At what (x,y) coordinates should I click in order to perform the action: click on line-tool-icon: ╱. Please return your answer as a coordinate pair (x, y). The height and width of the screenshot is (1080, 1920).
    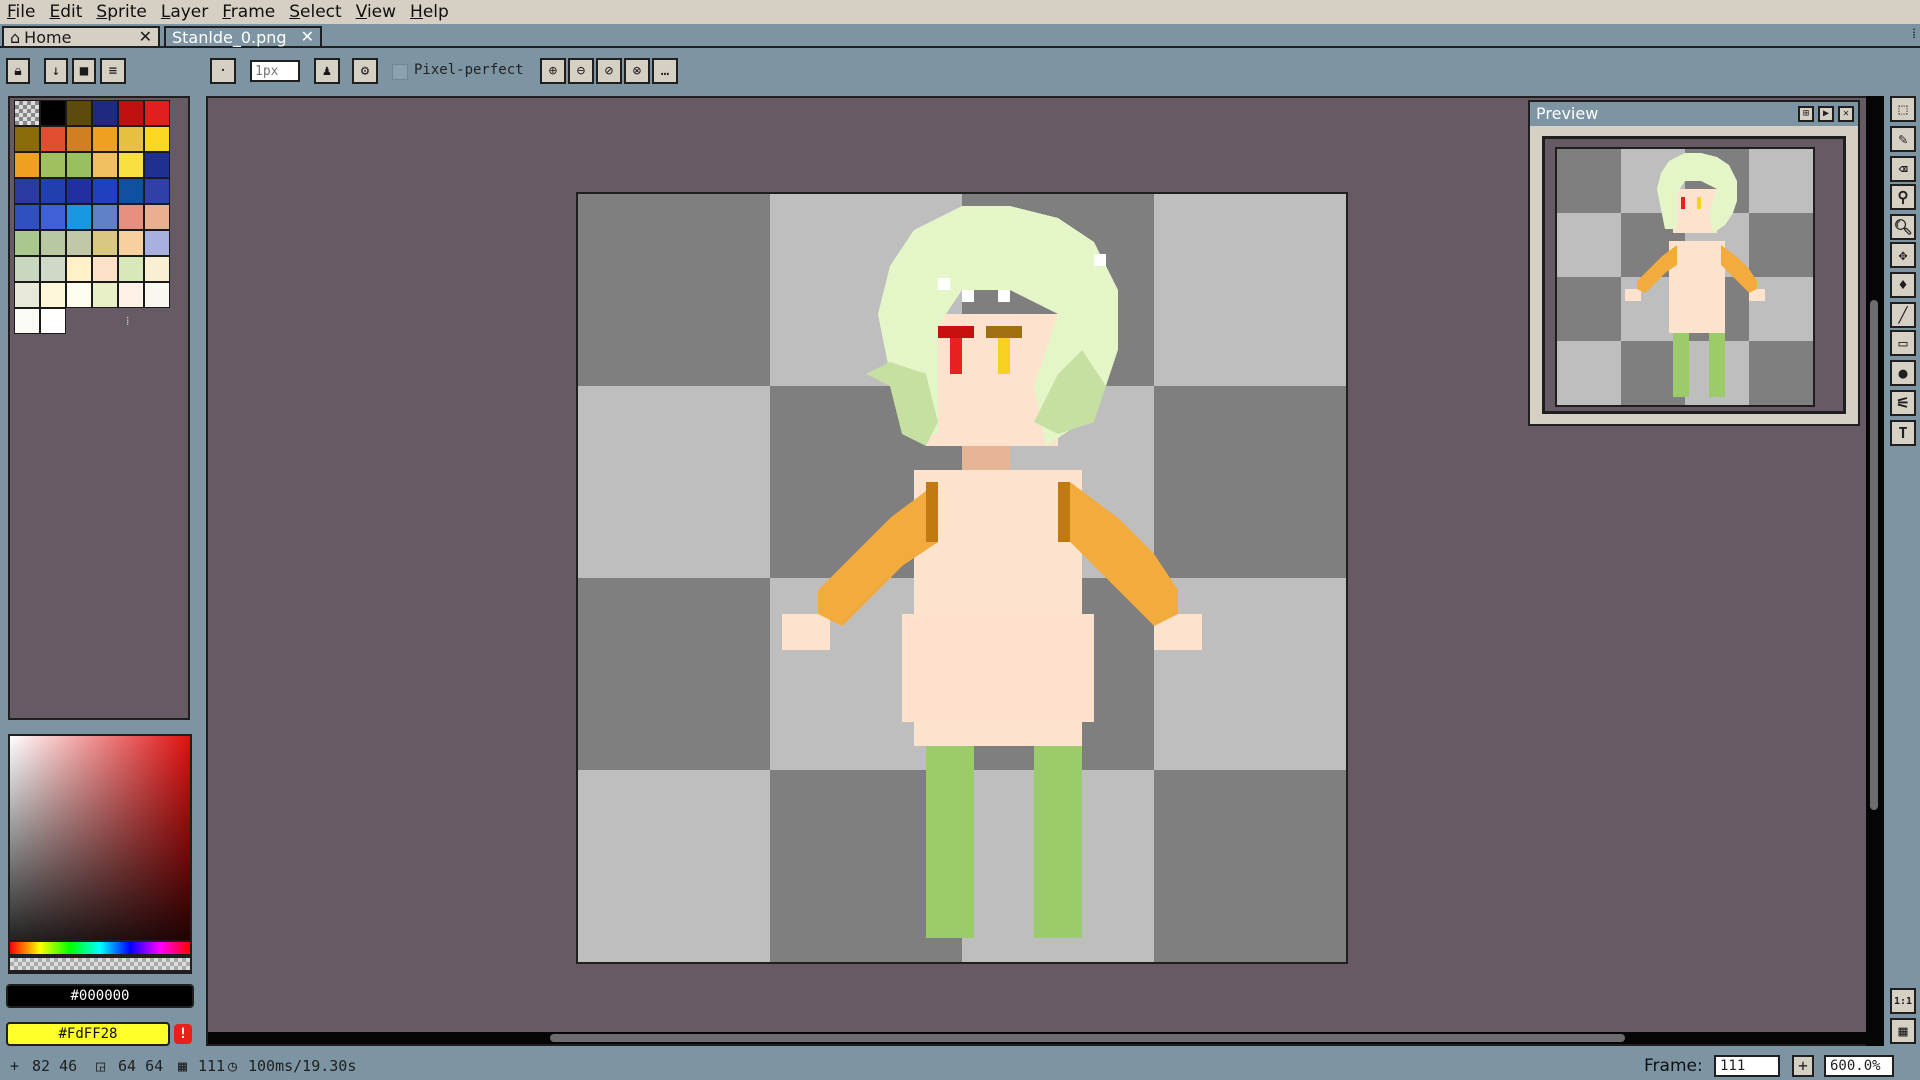
    Looking at the image, I should click on (1903, 315).